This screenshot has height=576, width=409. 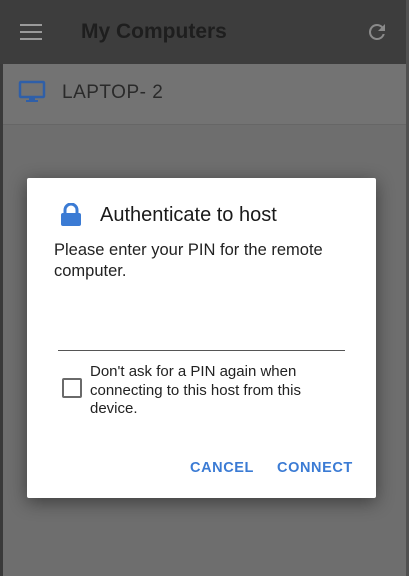 What do you see at coordinates (204, 94) in the screenshot?
I see `list-item: LAPTOP- 2` at bounding box center [204, 94].